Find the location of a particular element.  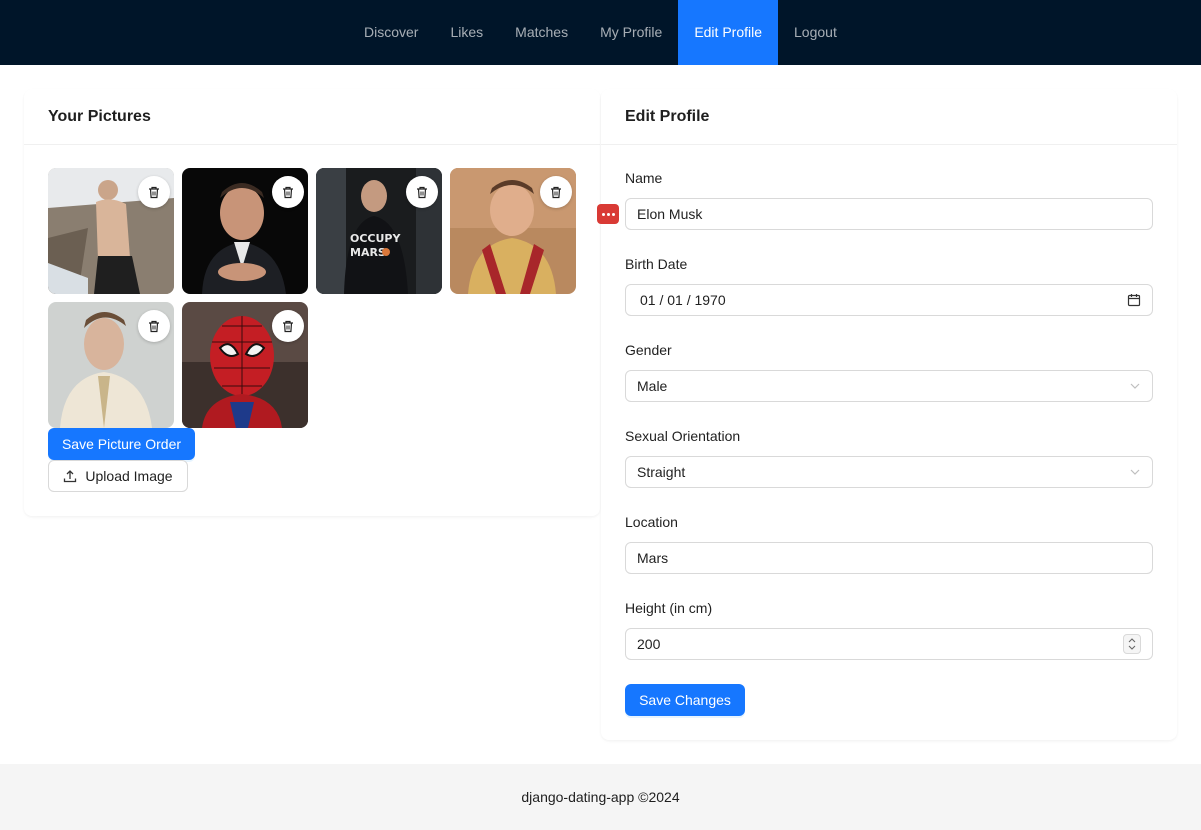

calendar-icon is located at coordinates (1134, 300).